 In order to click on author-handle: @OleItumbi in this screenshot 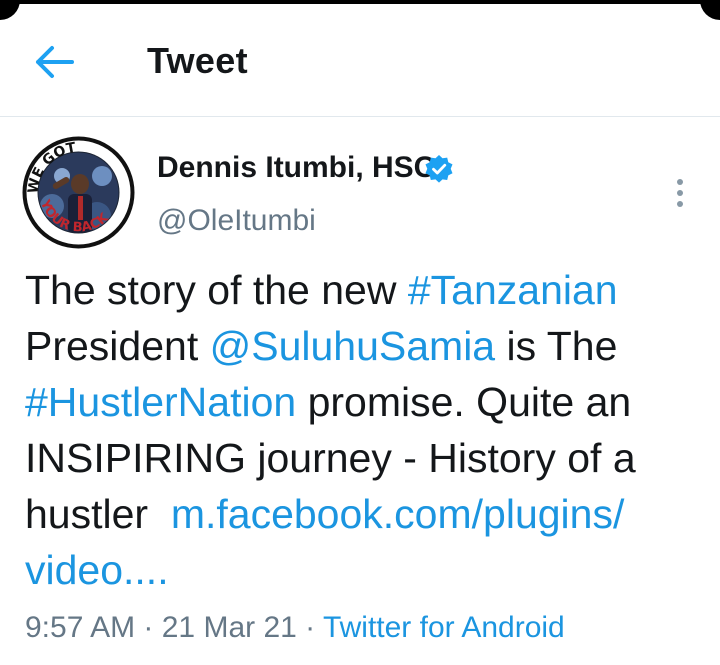, I will do `click(236, 221)`.